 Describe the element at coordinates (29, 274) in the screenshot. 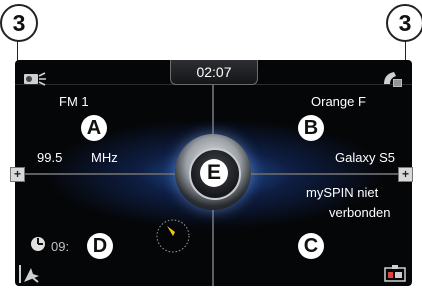

I see `nav-icon` at that location.